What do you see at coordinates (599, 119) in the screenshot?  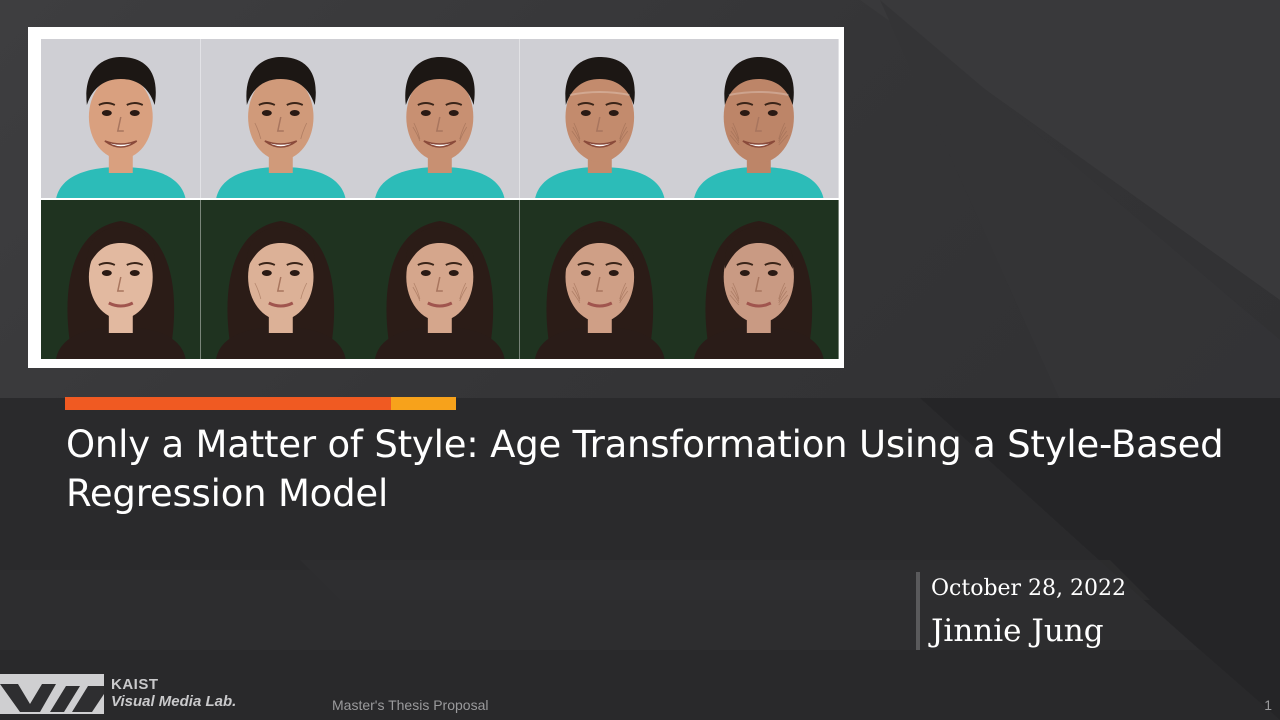 I see `face-portrait-male-middle-aged` at bounding box center [599, 119].